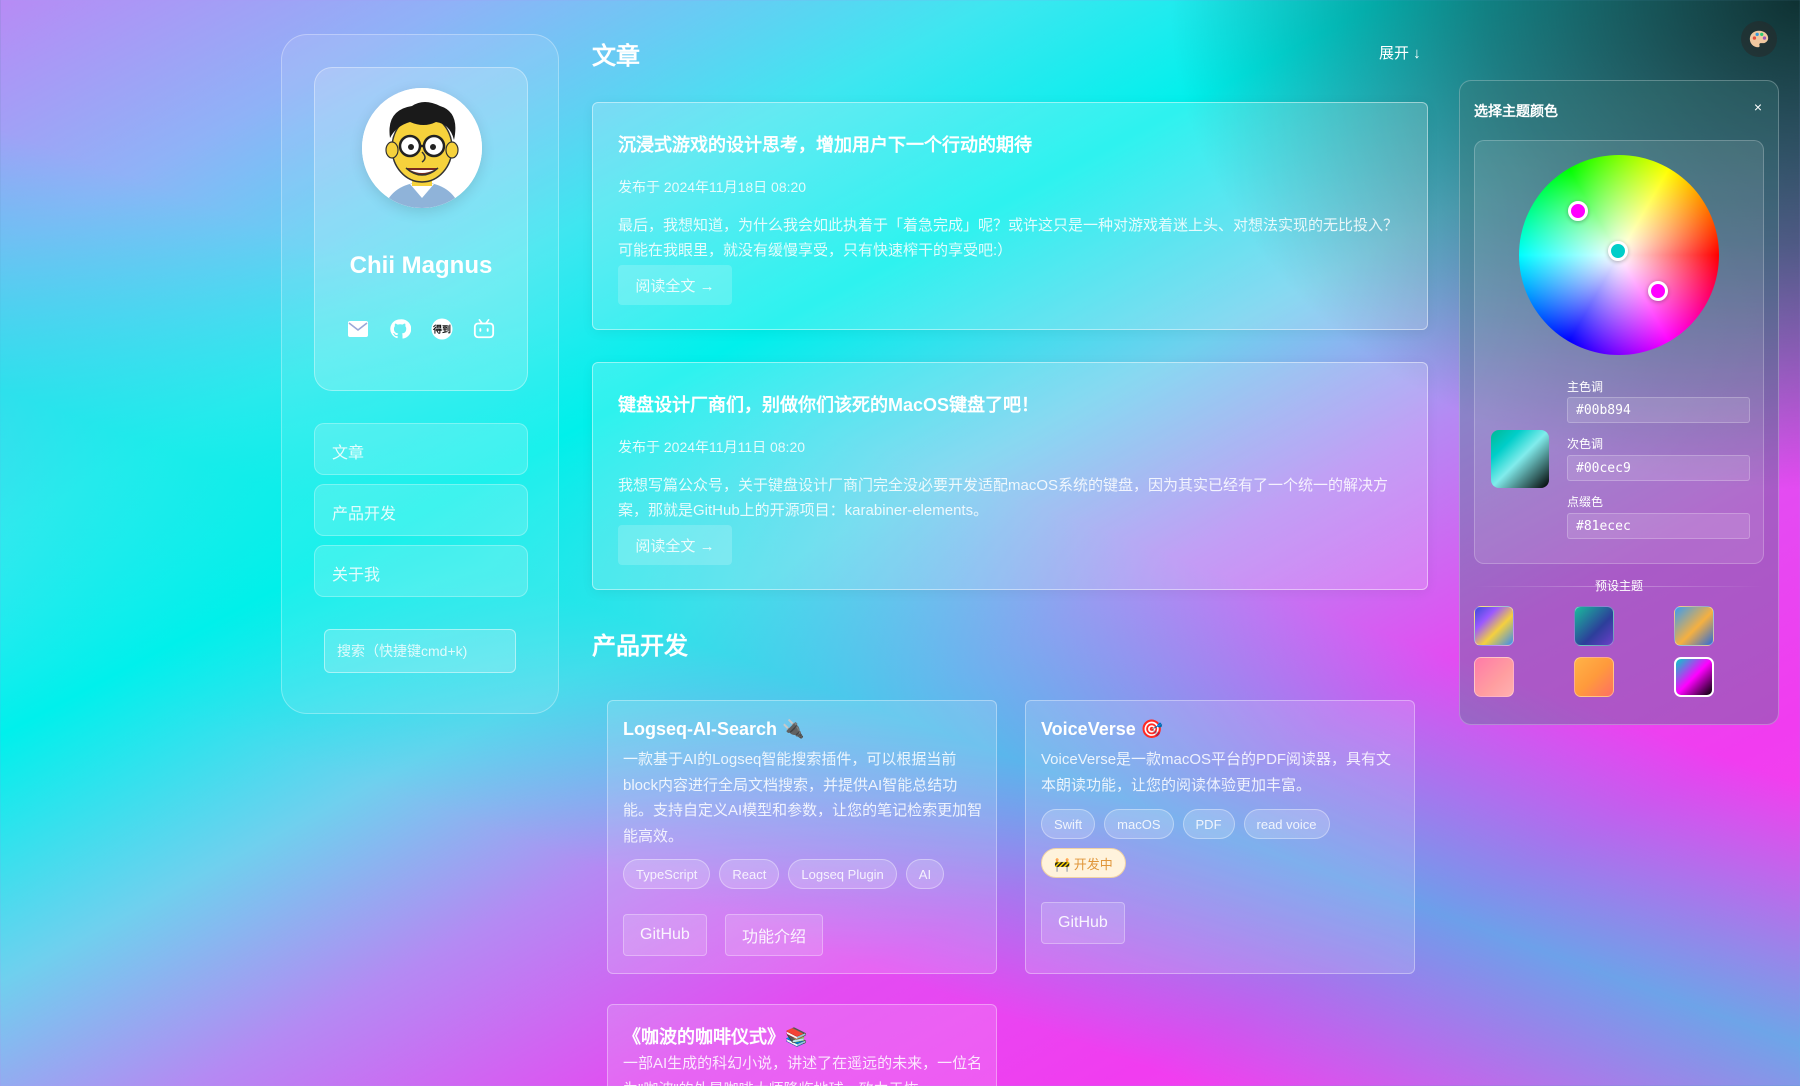 The width and height of the screenshot is (1800, 1086). I want to click on tag: macOS, so click(1139, 824).